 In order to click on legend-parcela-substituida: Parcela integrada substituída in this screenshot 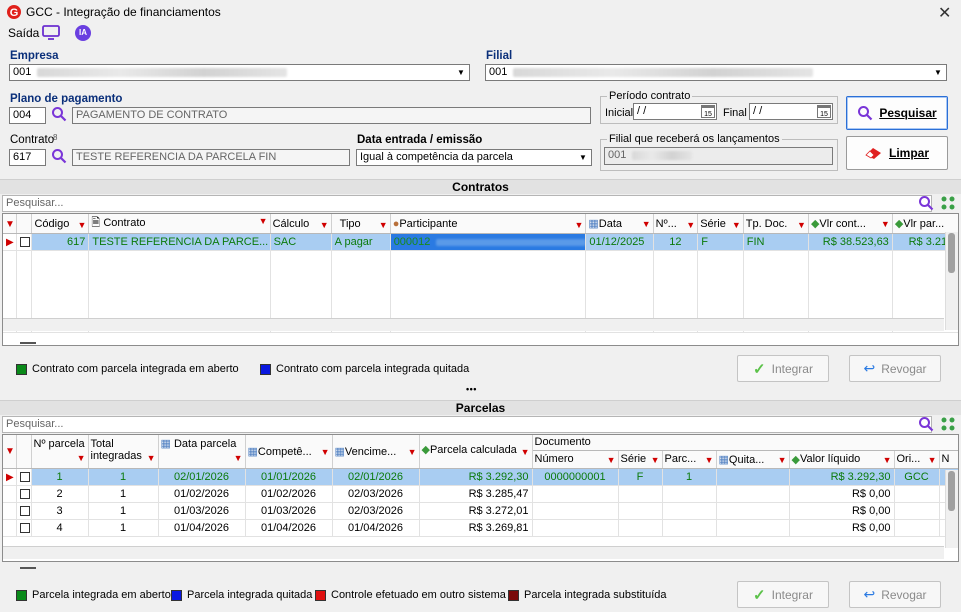, I will do `click(587, 595)`.